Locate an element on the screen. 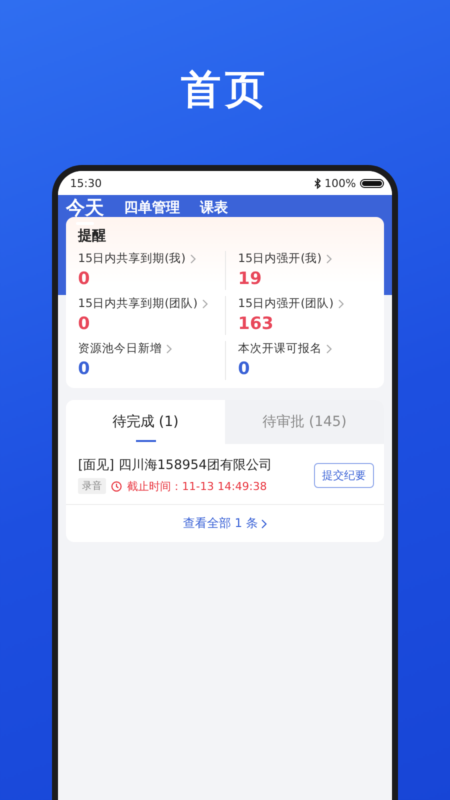  metric-link: 资源池今日新增 is located at coordinates (151, 348).